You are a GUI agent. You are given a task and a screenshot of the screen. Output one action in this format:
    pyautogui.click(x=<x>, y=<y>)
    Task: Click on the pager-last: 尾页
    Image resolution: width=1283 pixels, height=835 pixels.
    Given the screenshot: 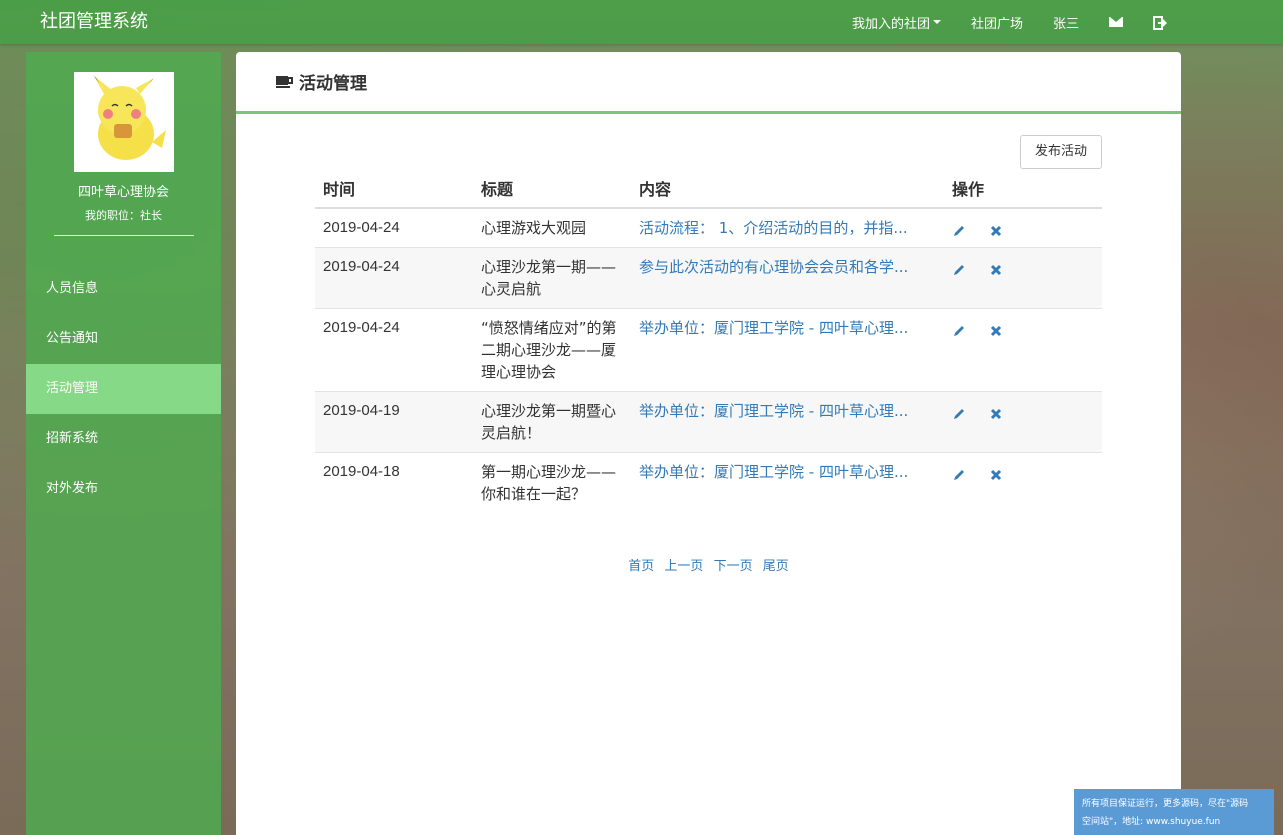 What is the action you would take?
    pyautogui.click(x=776, y=566)
    